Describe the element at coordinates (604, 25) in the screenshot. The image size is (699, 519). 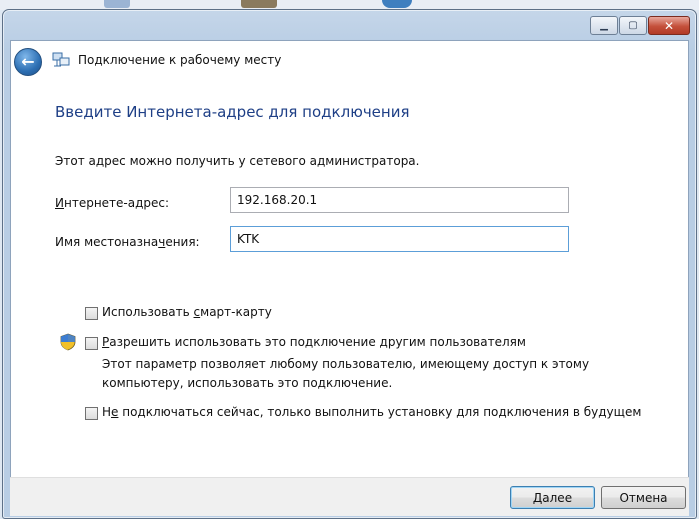
I see `minimize-icon: ▁` at that location.